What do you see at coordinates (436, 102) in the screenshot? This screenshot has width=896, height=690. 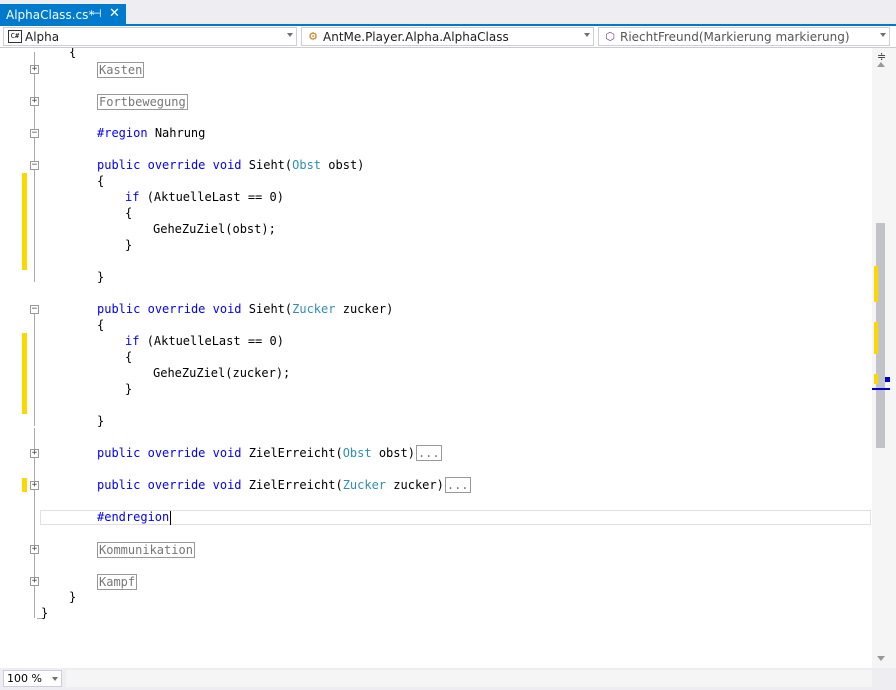 I see `code-line: Fortbewegung` at bounding box center [436, 102].